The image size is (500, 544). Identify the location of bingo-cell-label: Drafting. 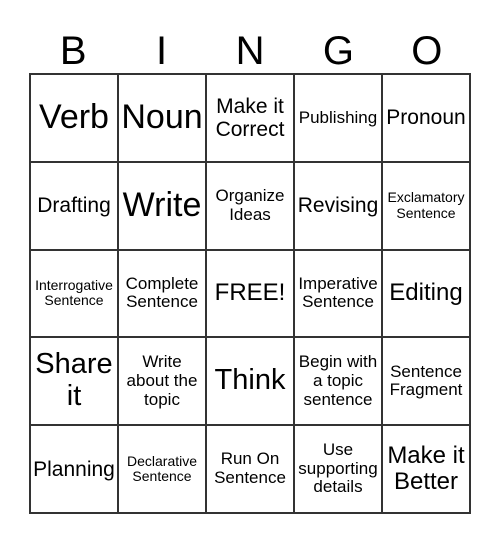
(74, 206).